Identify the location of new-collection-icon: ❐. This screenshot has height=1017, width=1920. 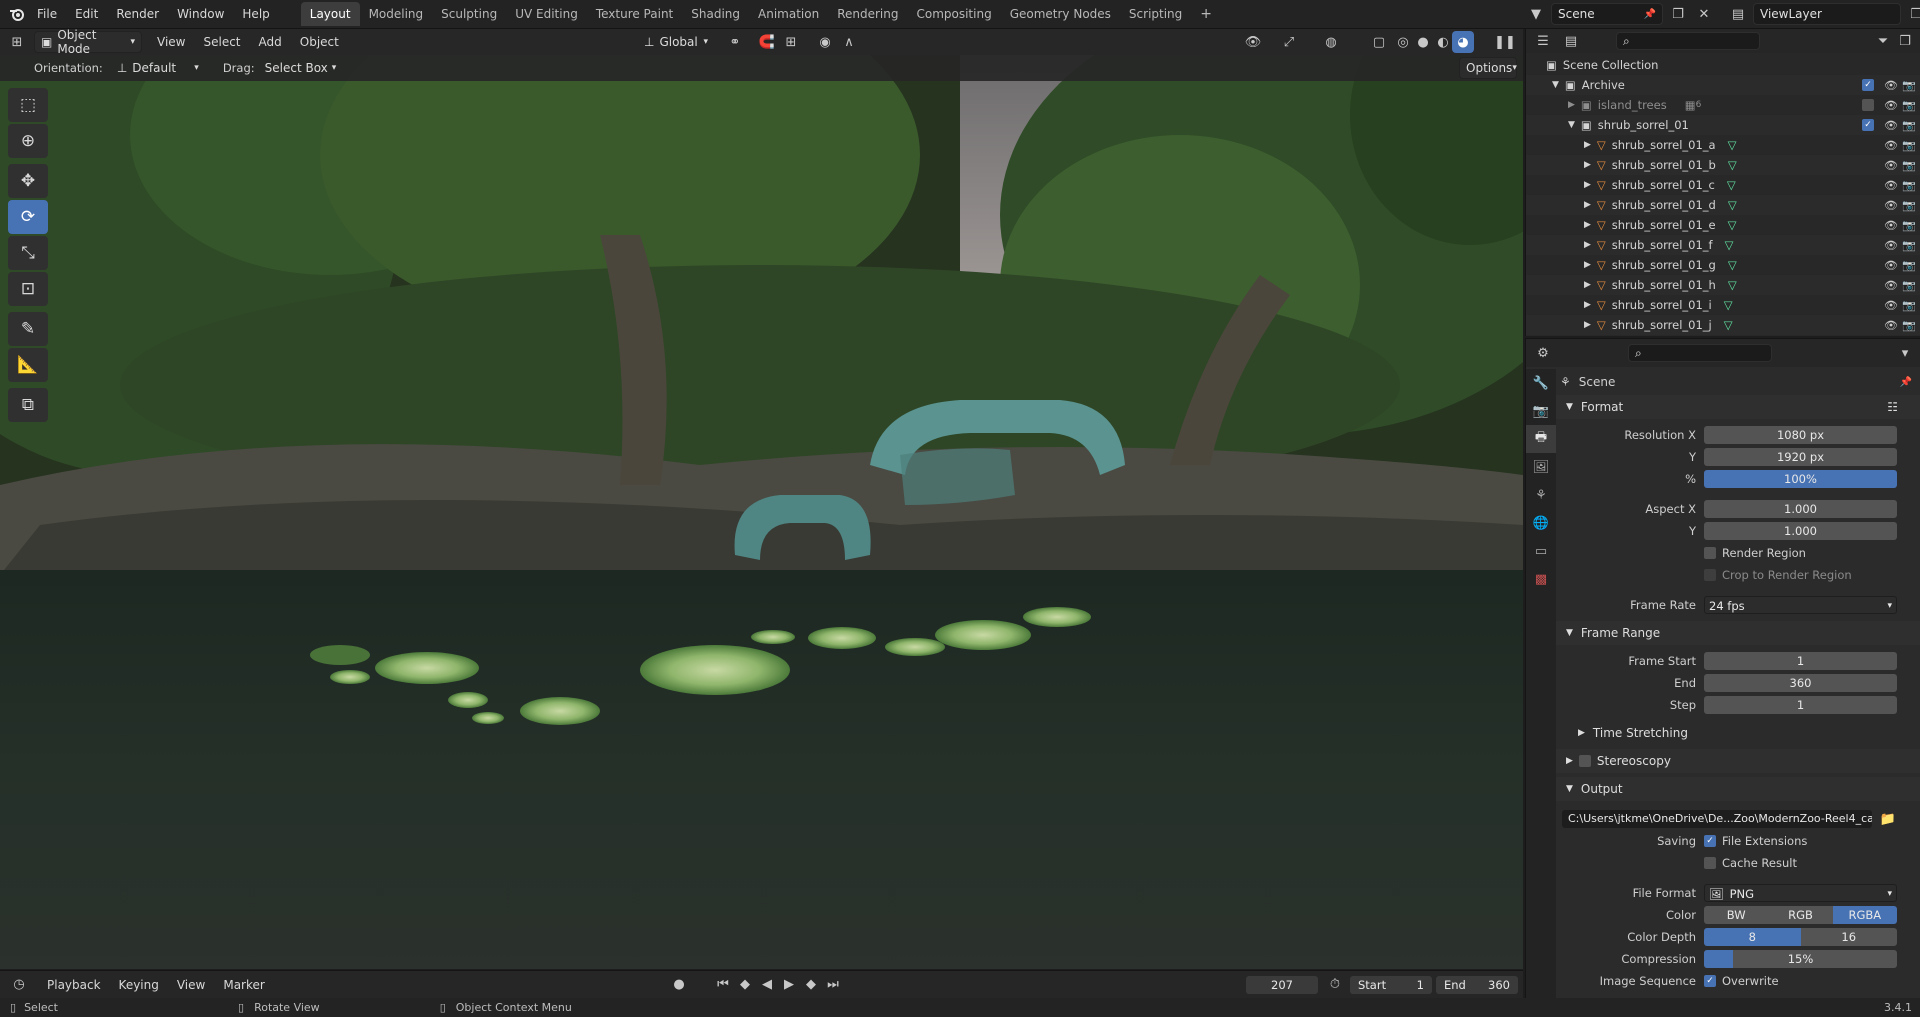
(1905, 41).